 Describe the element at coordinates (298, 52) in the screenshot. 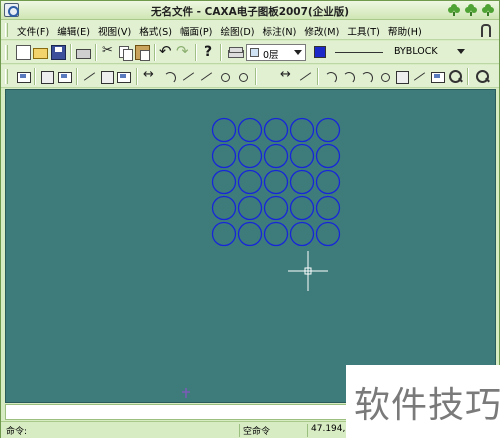

I see `chevron-down-icon` at that location.